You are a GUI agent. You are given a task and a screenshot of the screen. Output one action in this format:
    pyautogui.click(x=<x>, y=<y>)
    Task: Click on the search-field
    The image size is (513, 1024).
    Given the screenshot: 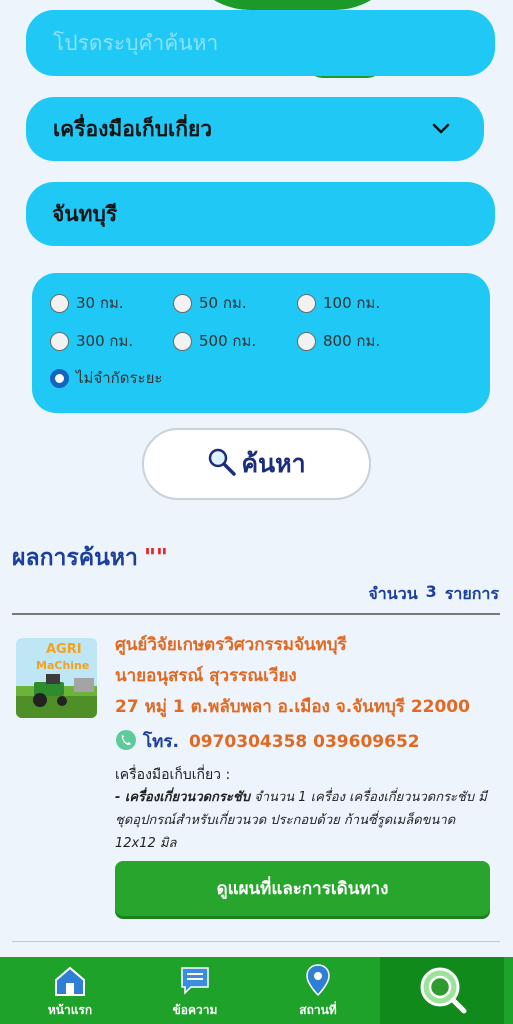 What is the action you would take?
    pyautogui.click(x=260, y=43)
    